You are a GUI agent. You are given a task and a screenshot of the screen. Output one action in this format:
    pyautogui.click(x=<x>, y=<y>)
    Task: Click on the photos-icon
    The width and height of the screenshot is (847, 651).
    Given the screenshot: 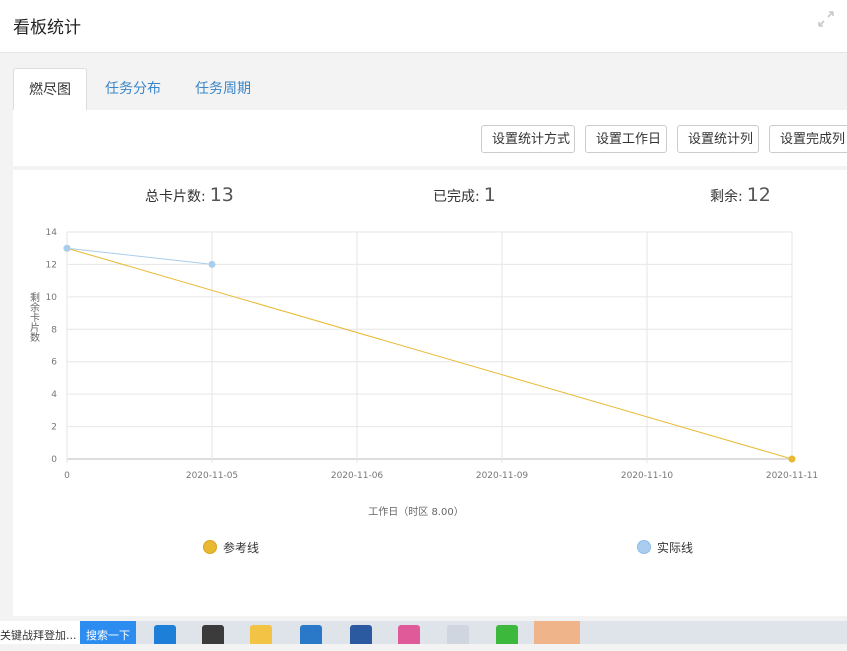 What is the action you would take?
    pyautogui.click(x=409, y=634)
    